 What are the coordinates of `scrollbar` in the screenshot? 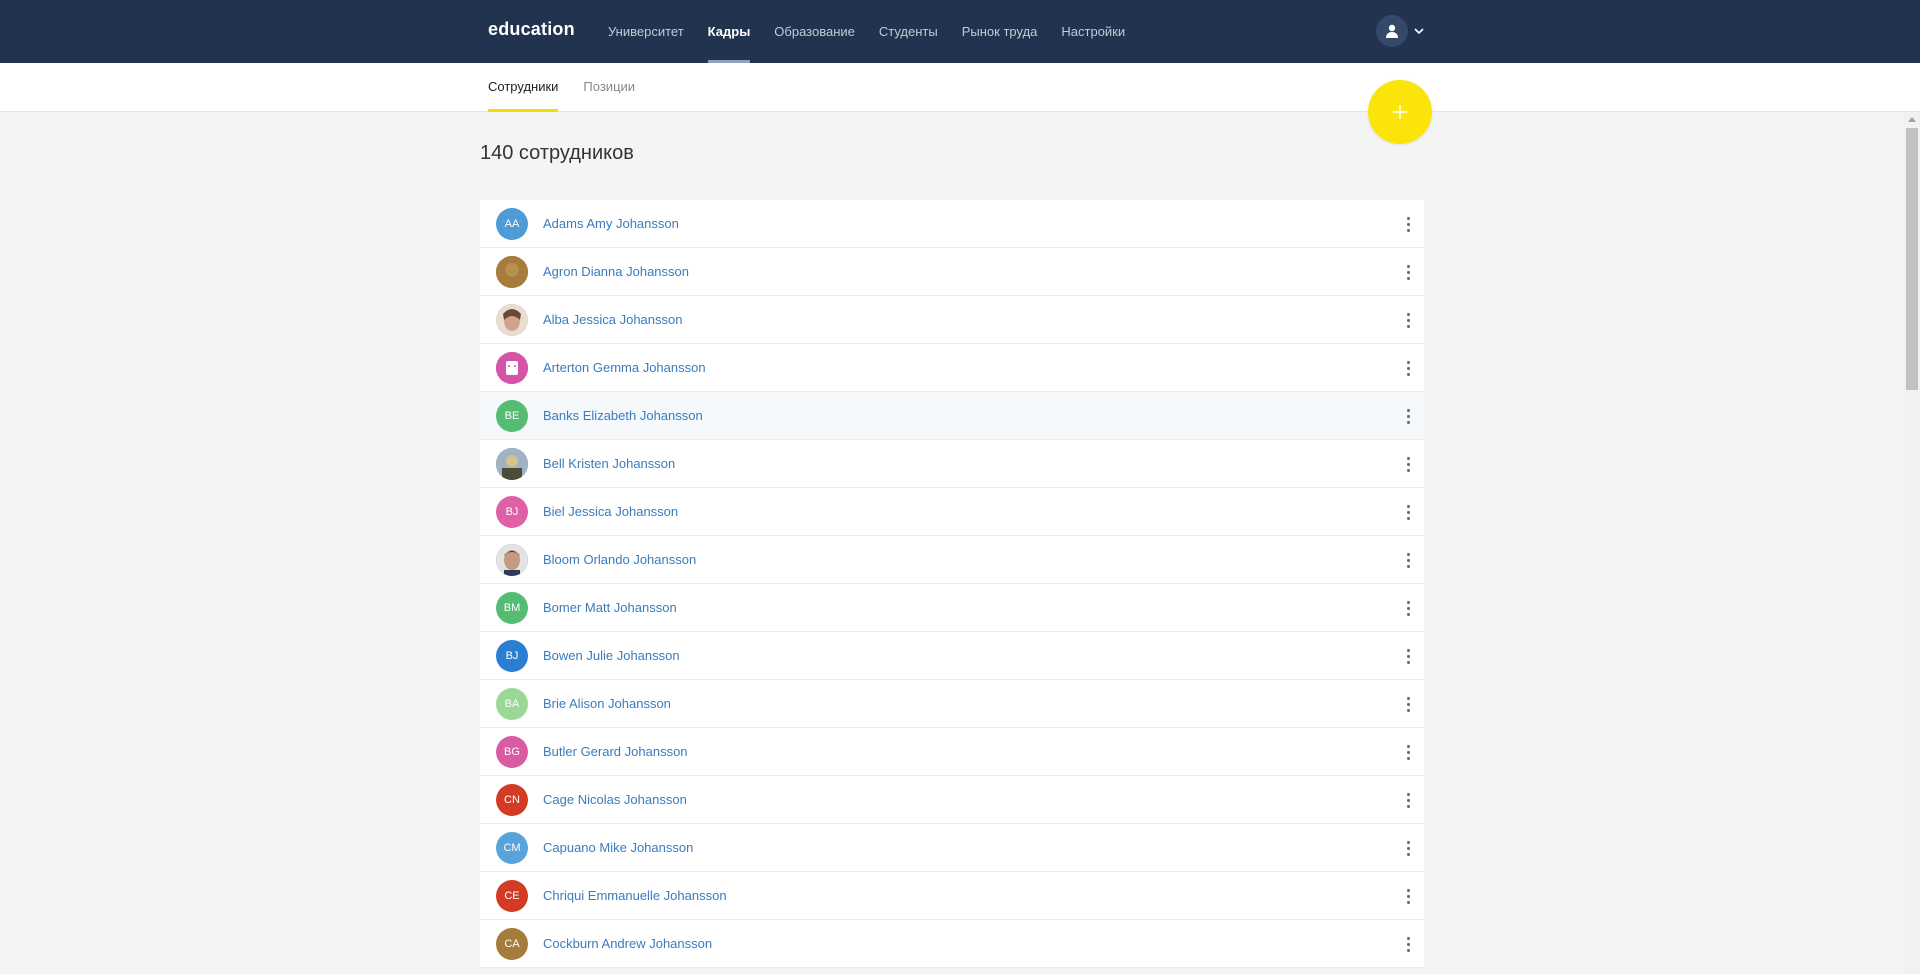 It's located at (1912, 543).